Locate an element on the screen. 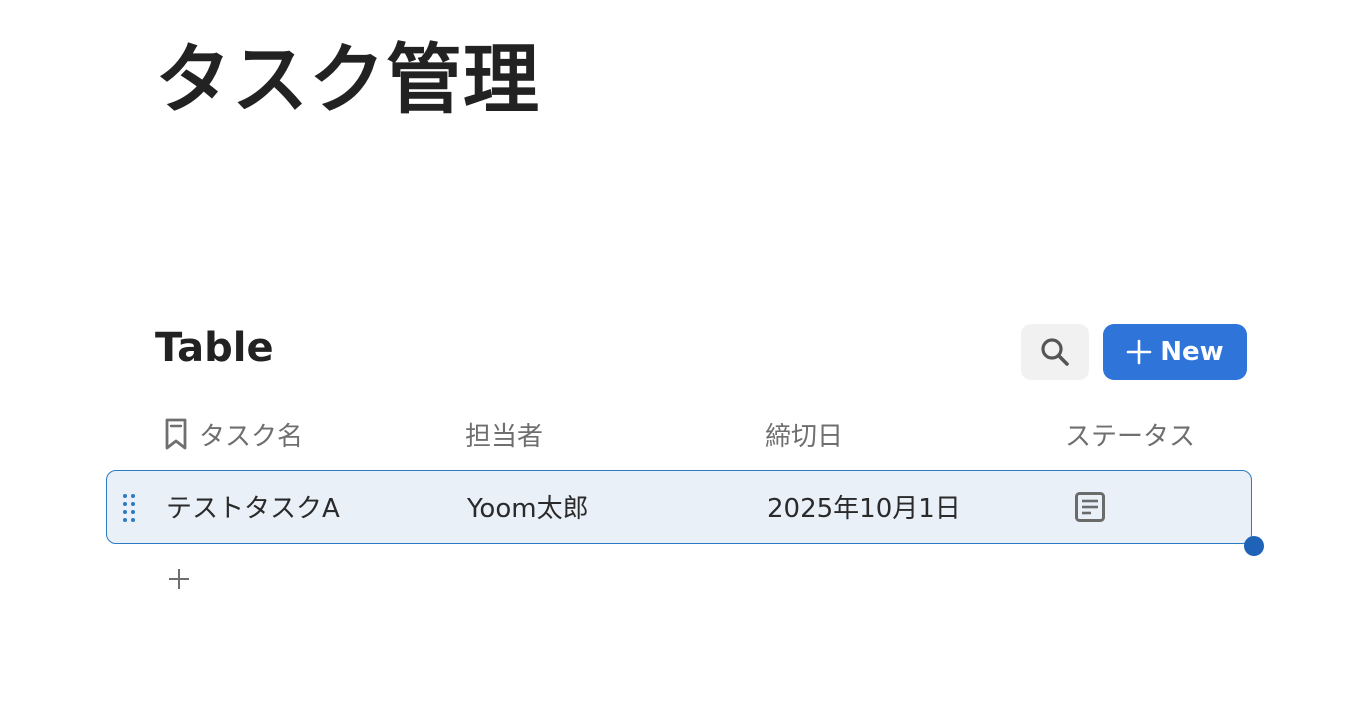 The image size is (1346, 726). column-header-label: ステータス is located at coordinates (1130, 436).